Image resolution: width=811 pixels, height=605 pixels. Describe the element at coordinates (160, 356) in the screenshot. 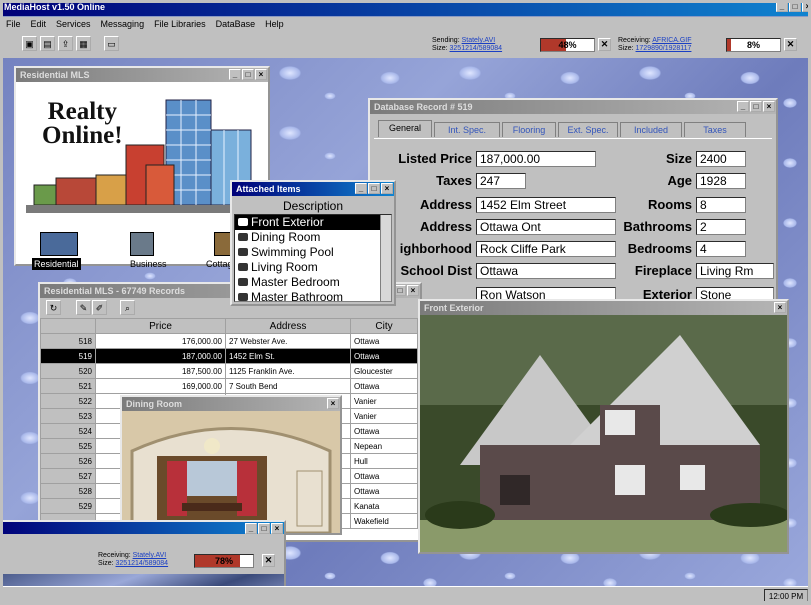

I see `row-price: 187,000.00` at that location.